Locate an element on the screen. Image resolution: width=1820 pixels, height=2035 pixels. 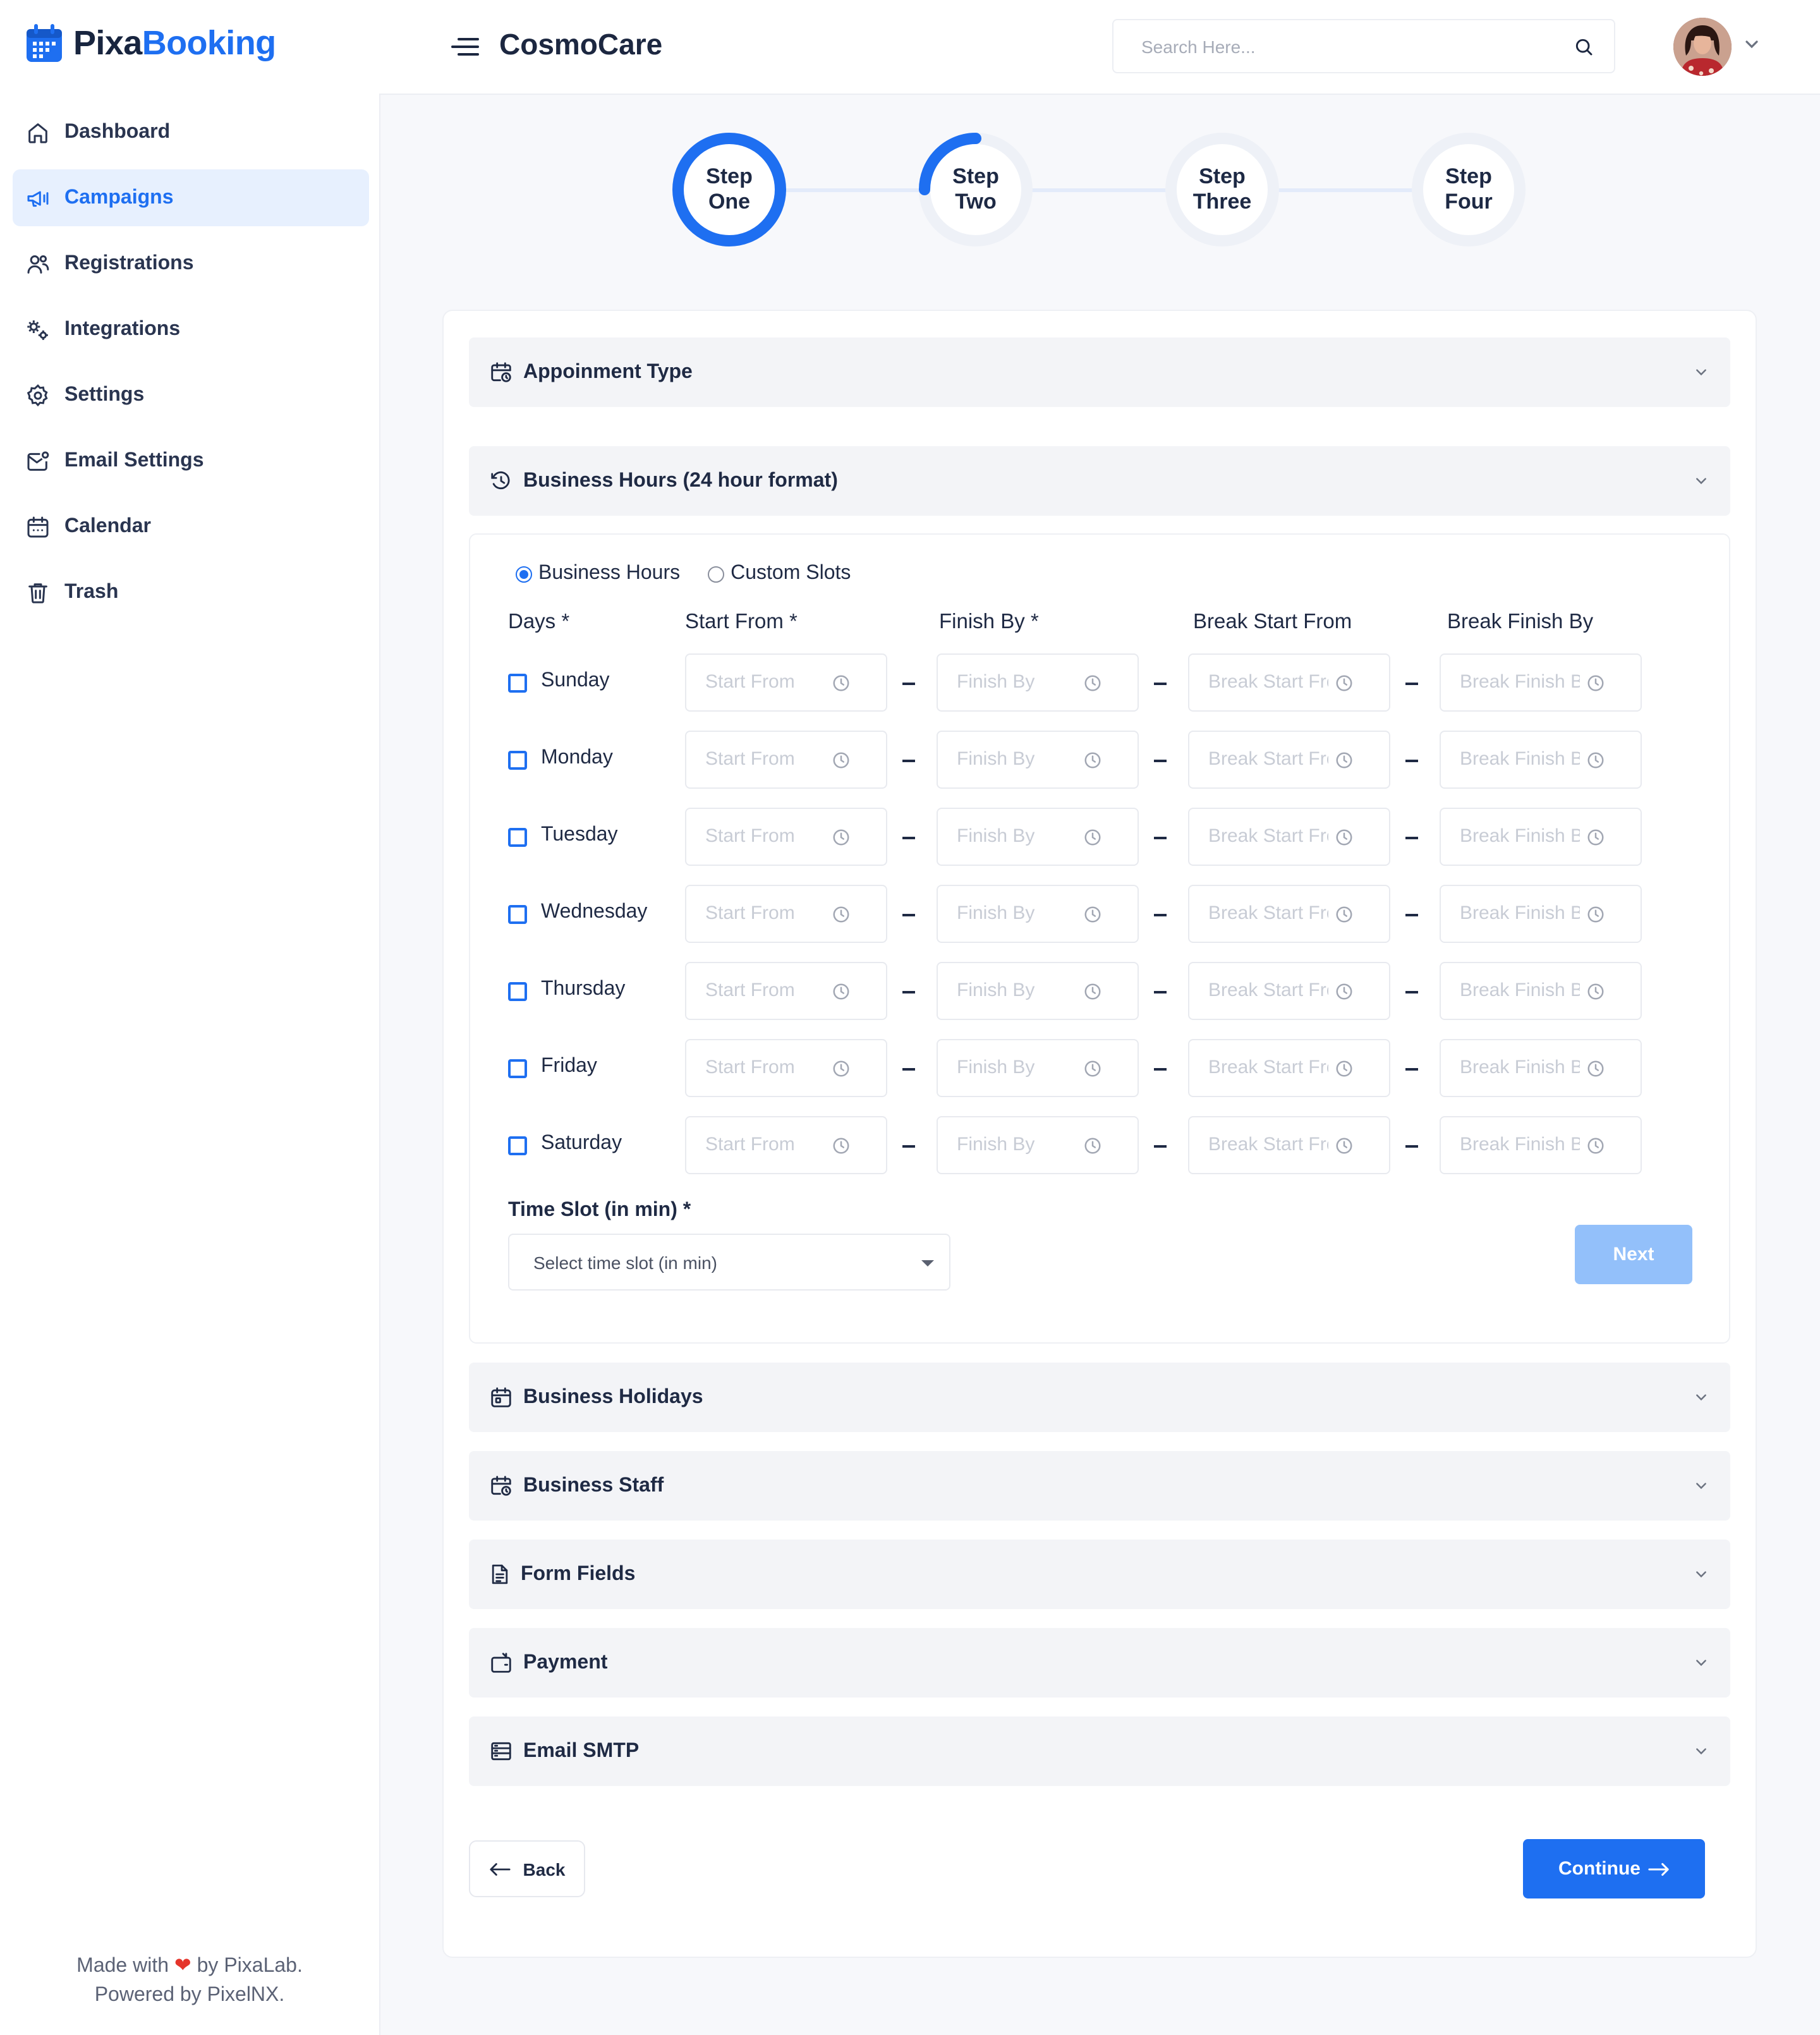
step-three: Step Three is located at coordinates (1222, 189).